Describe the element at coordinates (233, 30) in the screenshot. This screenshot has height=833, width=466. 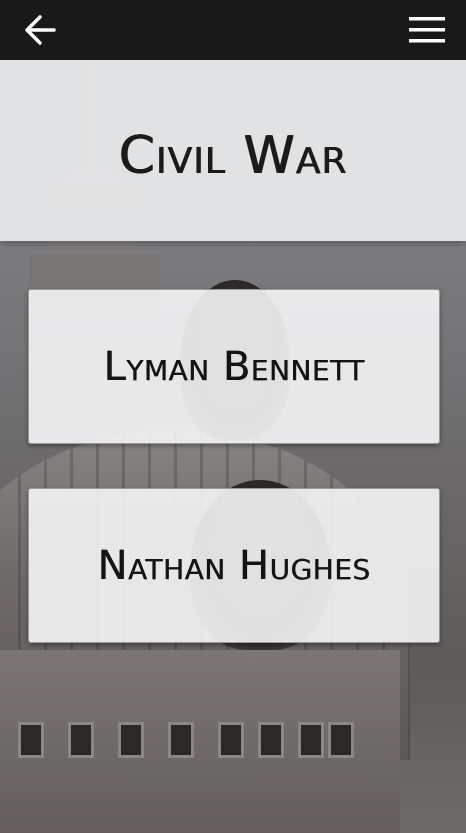
I see `top-navbar` at that location.